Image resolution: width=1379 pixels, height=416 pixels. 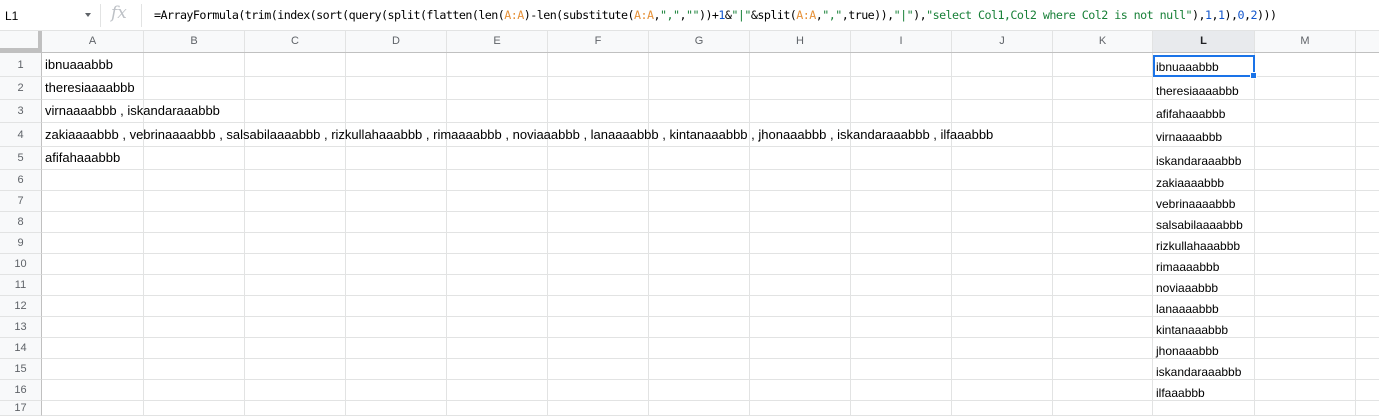 I want to click on row-header-12: 12, so click(x=21, y=306).